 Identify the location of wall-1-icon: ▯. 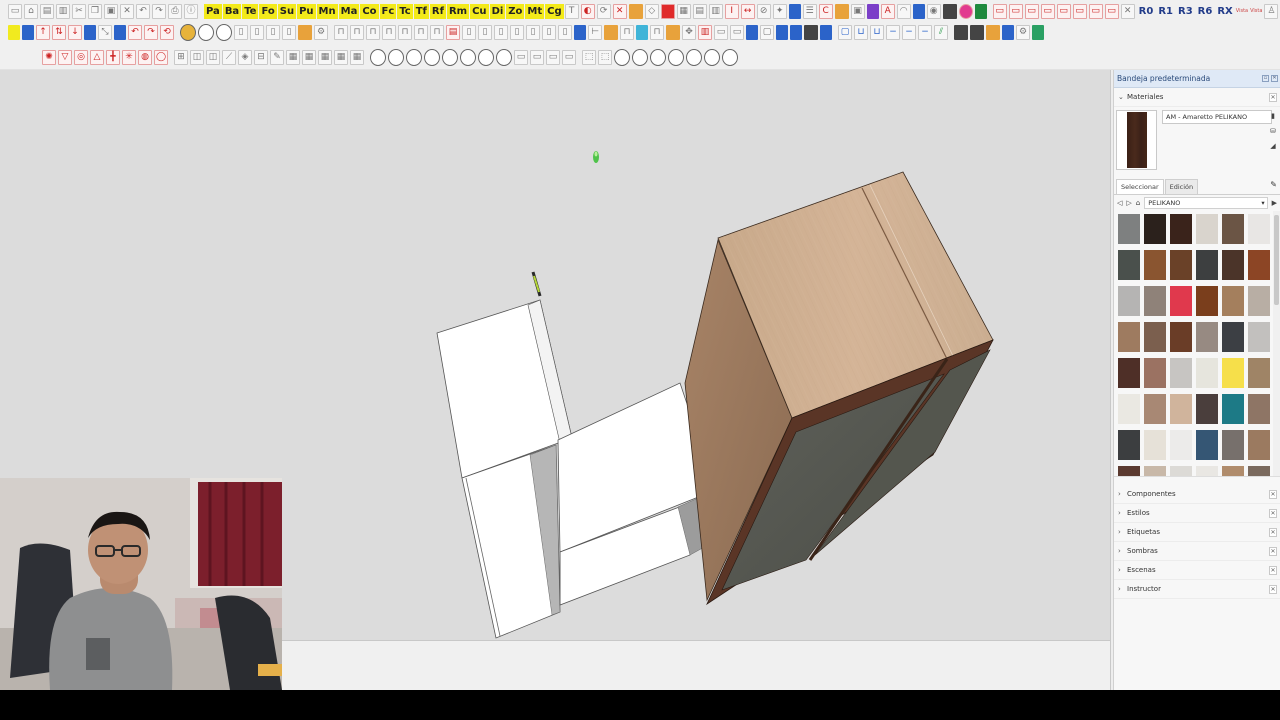
(241, 32).